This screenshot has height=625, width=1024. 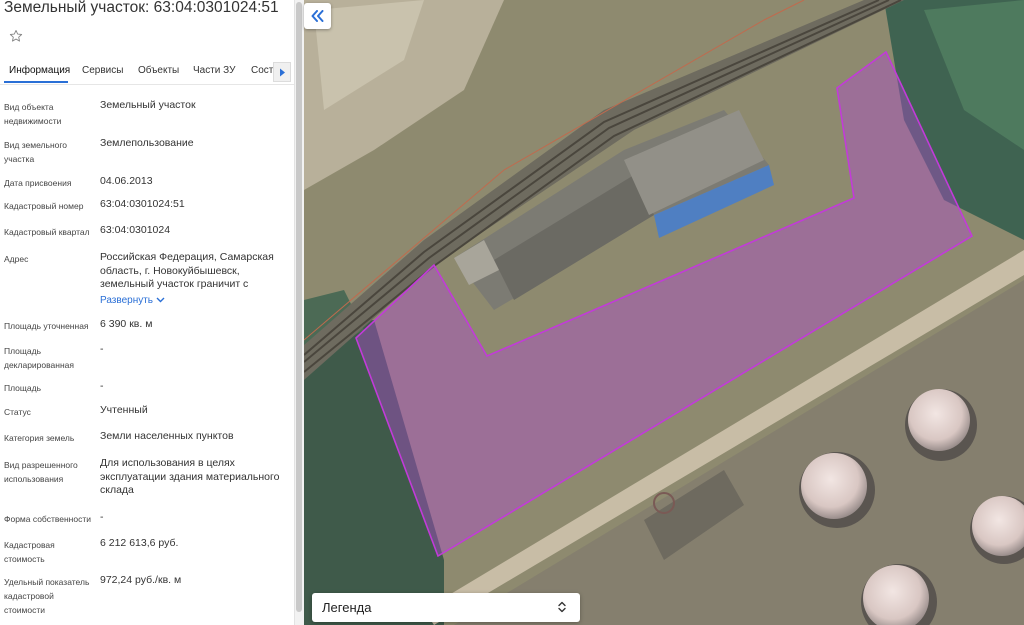 I want to click on value-object-type: Земельный участок, so click(x=148, y=105).